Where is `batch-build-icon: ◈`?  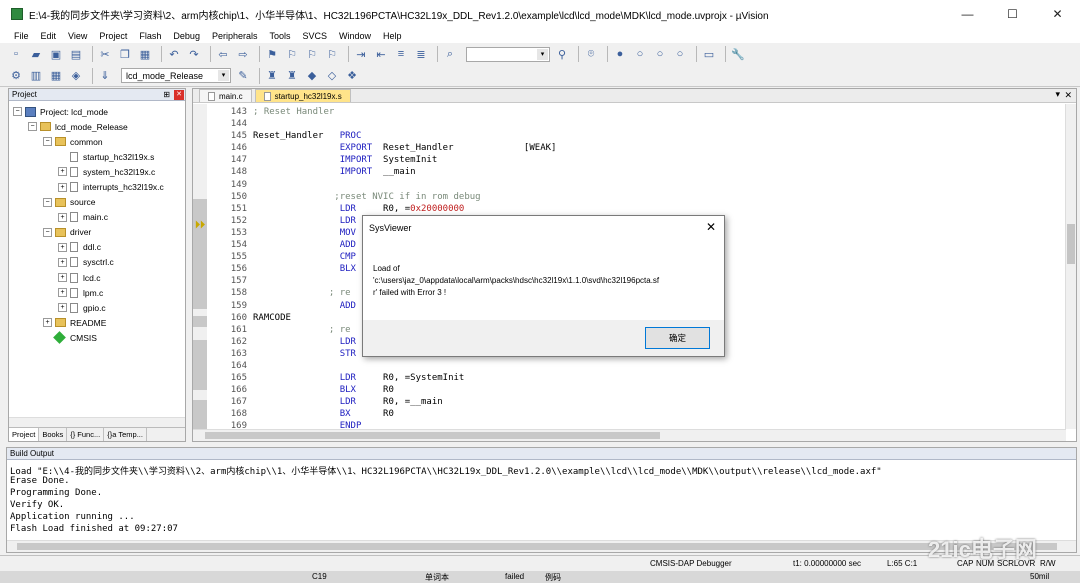
batch-build-icon: ◈ is located at coordinates (76, 76).